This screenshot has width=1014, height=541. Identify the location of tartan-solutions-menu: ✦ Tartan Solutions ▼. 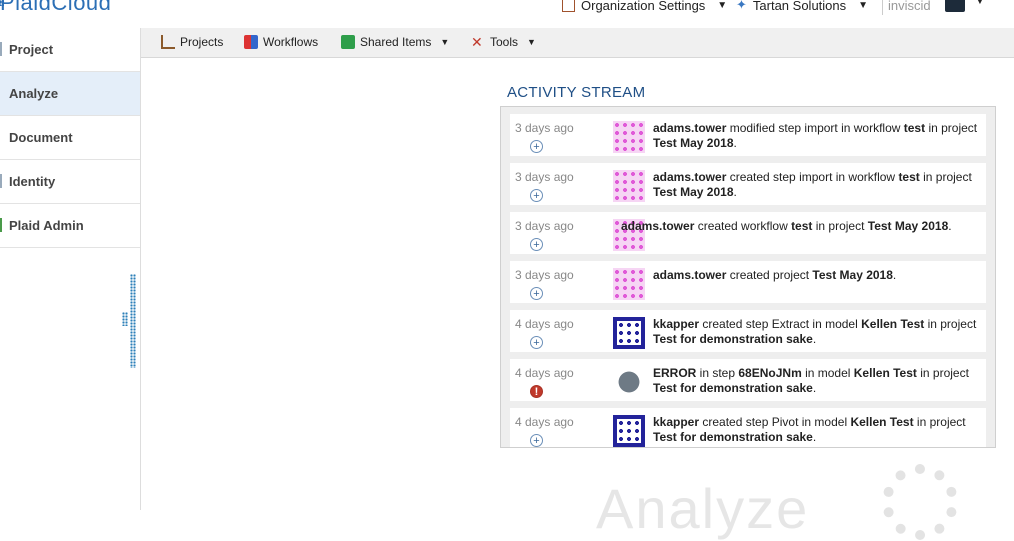
(802, 7).